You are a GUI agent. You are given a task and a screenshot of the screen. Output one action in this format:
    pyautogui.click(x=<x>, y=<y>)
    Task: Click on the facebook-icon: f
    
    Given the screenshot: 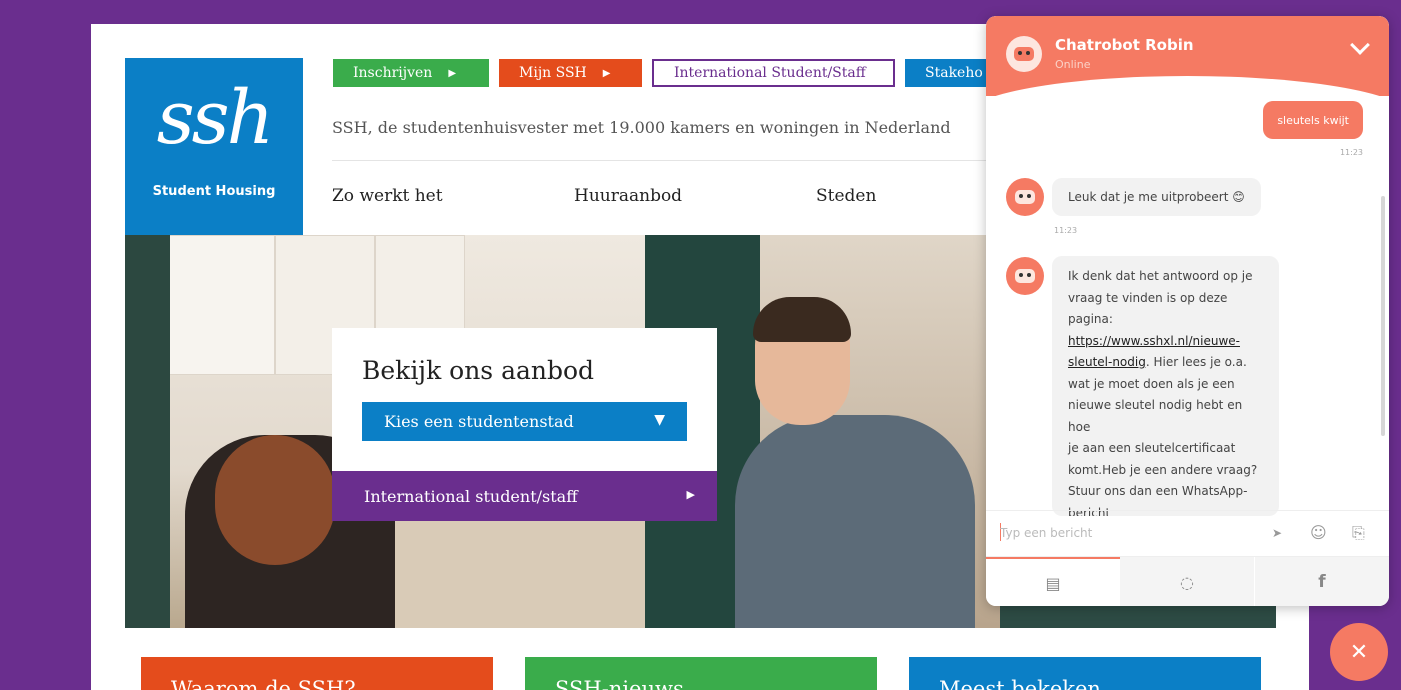 What is the action you would take?
    pyautogui.click(x=1322, y=582)
    